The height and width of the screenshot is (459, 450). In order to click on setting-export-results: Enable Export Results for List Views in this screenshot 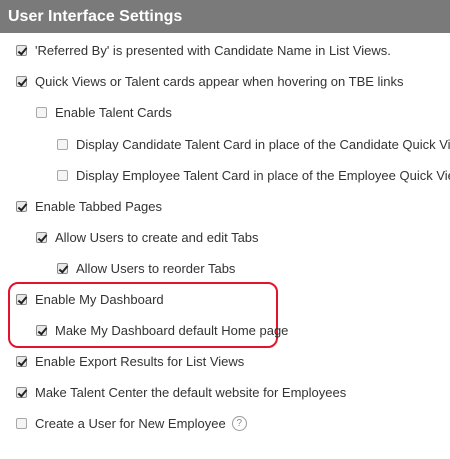, I will do `click(130, 361)`.